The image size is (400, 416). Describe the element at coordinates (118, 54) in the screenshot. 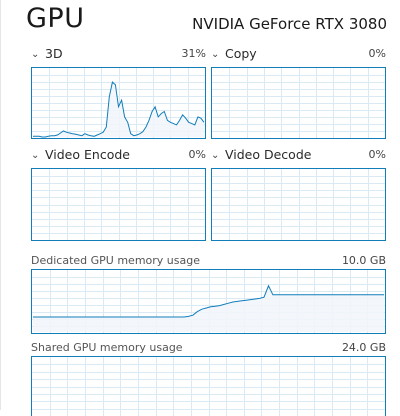

I see `engine-3d-header: ⌄ 3D 31%` at that location.